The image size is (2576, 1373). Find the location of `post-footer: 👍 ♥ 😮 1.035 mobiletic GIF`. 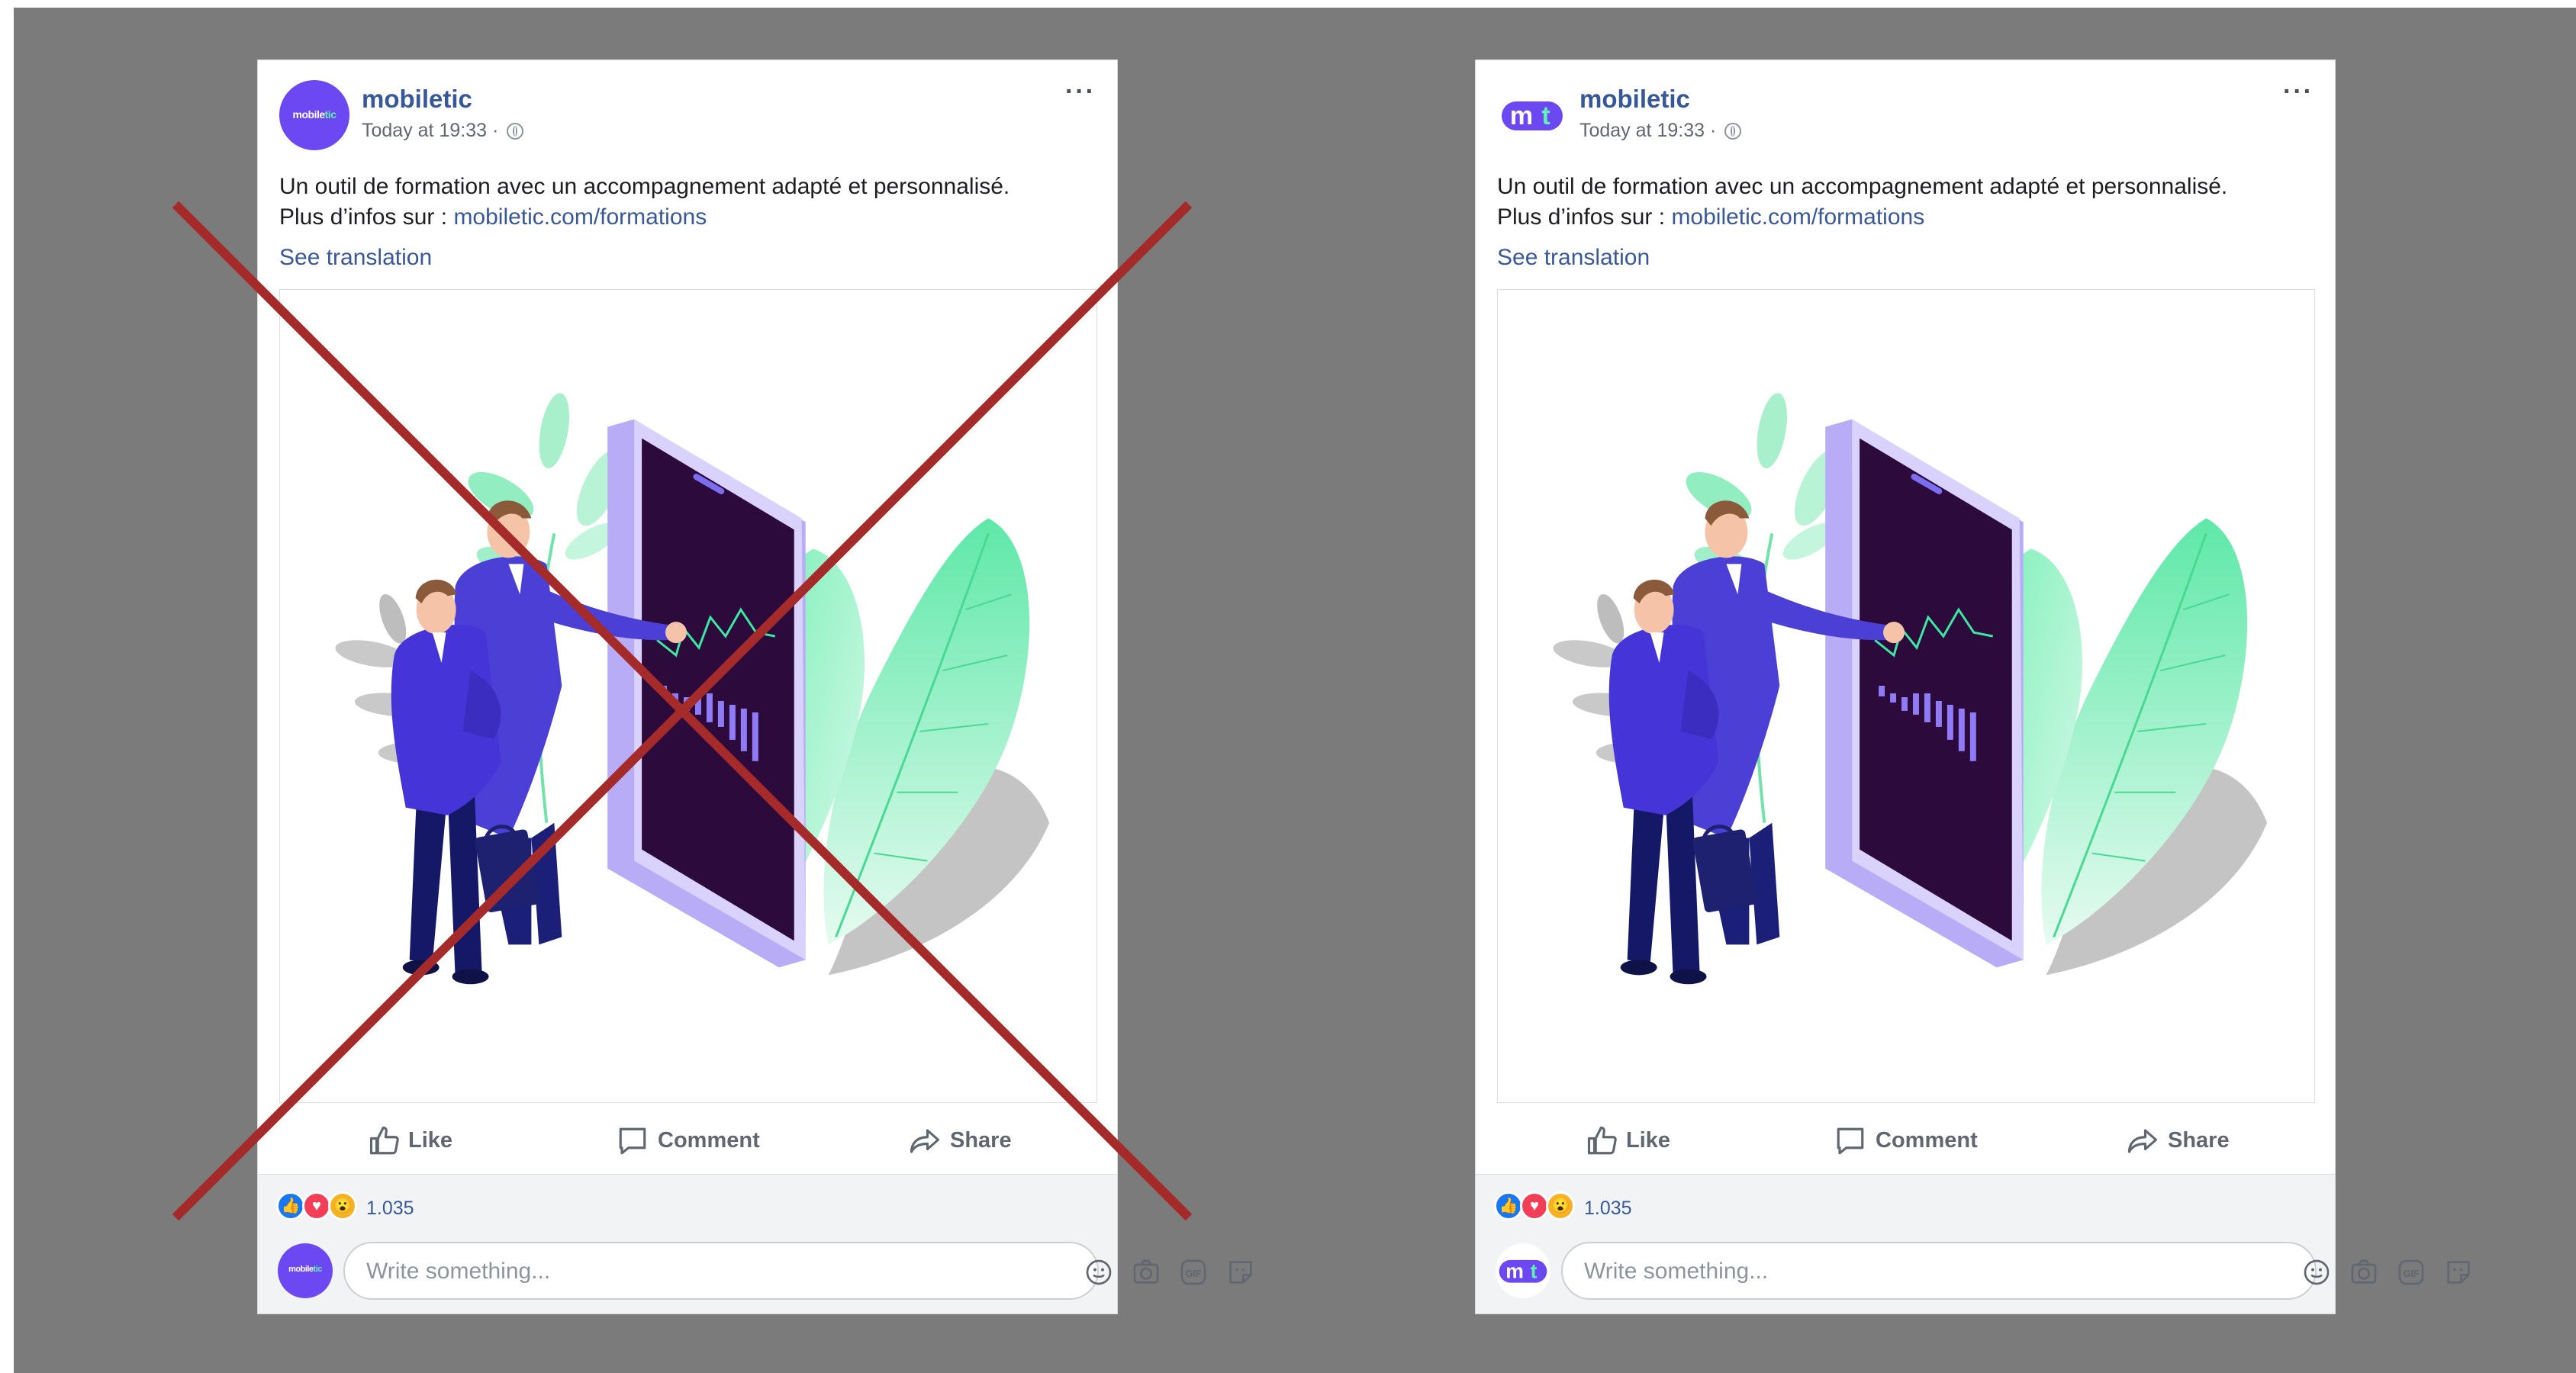

post-footer: 👍 ♥ 😮 1.035 mobiletic GIF is located at coordinates (755, 1244).